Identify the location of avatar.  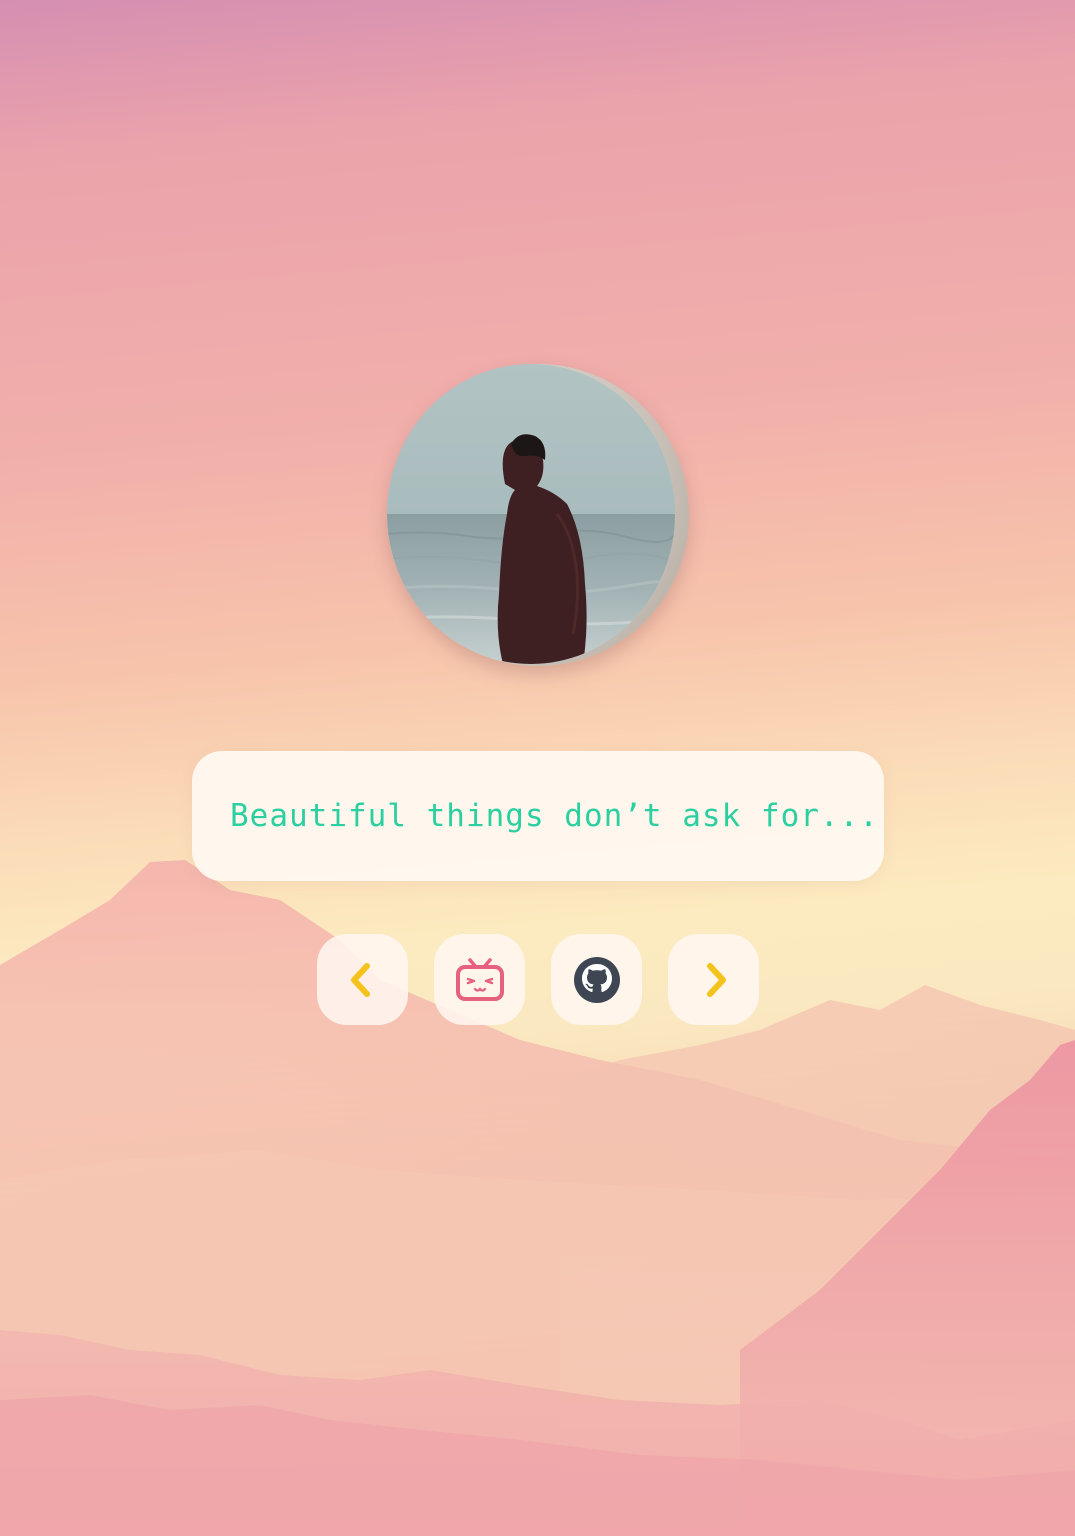
(538, 515).